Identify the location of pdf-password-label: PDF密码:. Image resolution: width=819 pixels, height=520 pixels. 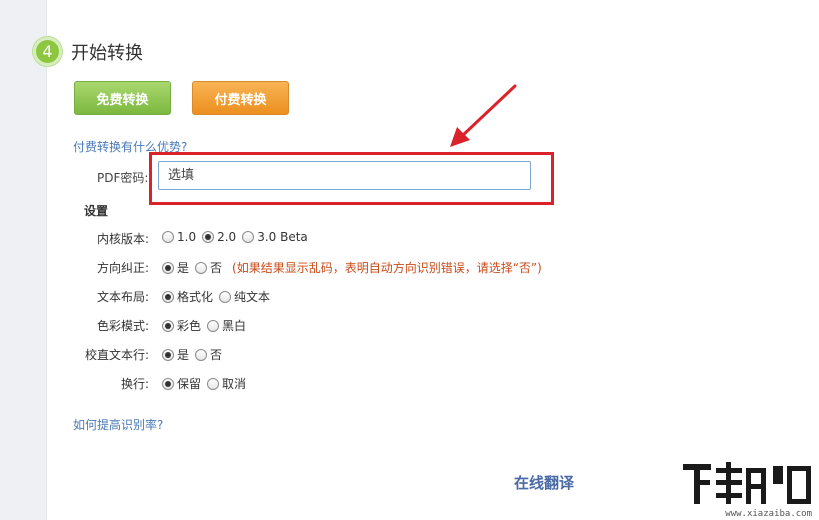
(123, 178).